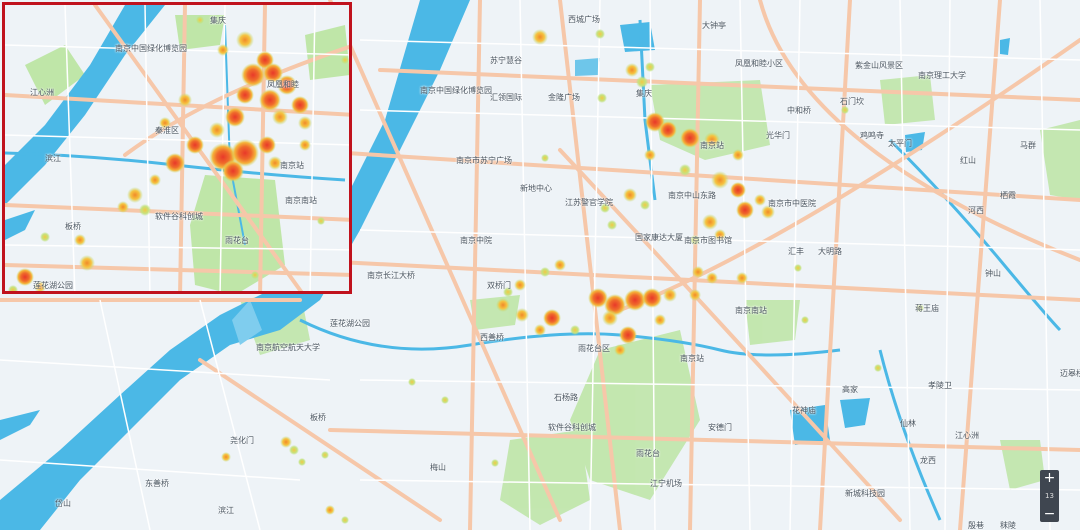 Image resolution: width=1080 pixels, height=530 pixels. Describe the element at coordinates (830, 251) in the screenshot. I see `map-label: 大明路` at that location.